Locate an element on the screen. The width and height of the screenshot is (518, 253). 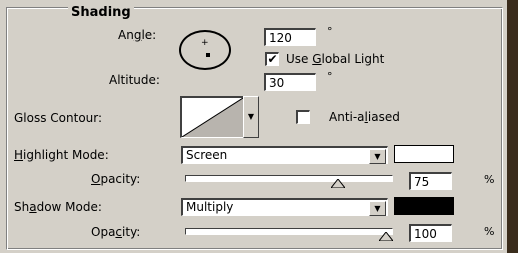
shadow-opacity-input: 100 is located at coordinates (430, 233).